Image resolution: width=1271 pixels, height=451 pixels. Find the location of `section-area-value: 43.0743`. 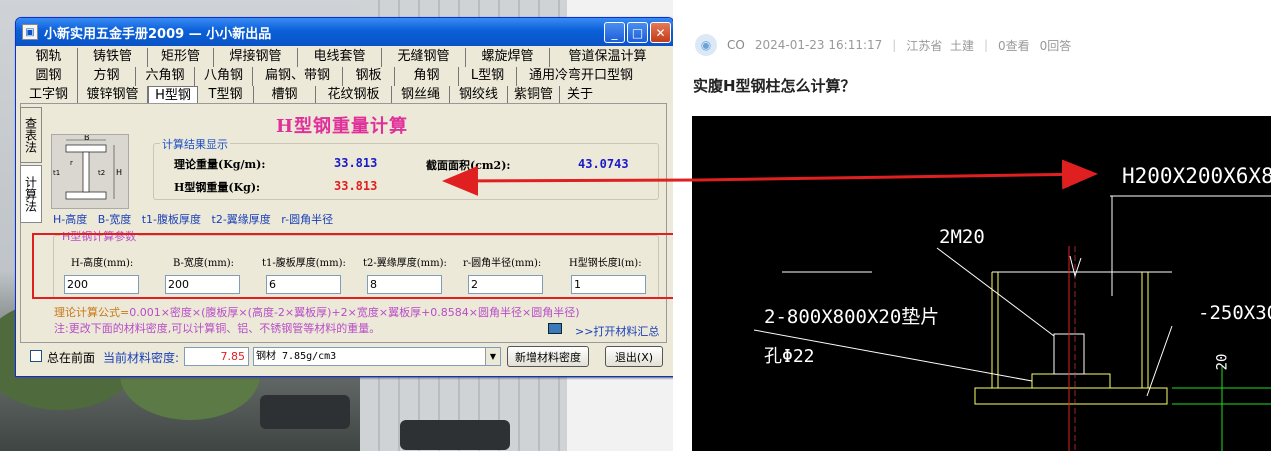

section-area-value: 43.0743 is located at coordinates (603, 164).